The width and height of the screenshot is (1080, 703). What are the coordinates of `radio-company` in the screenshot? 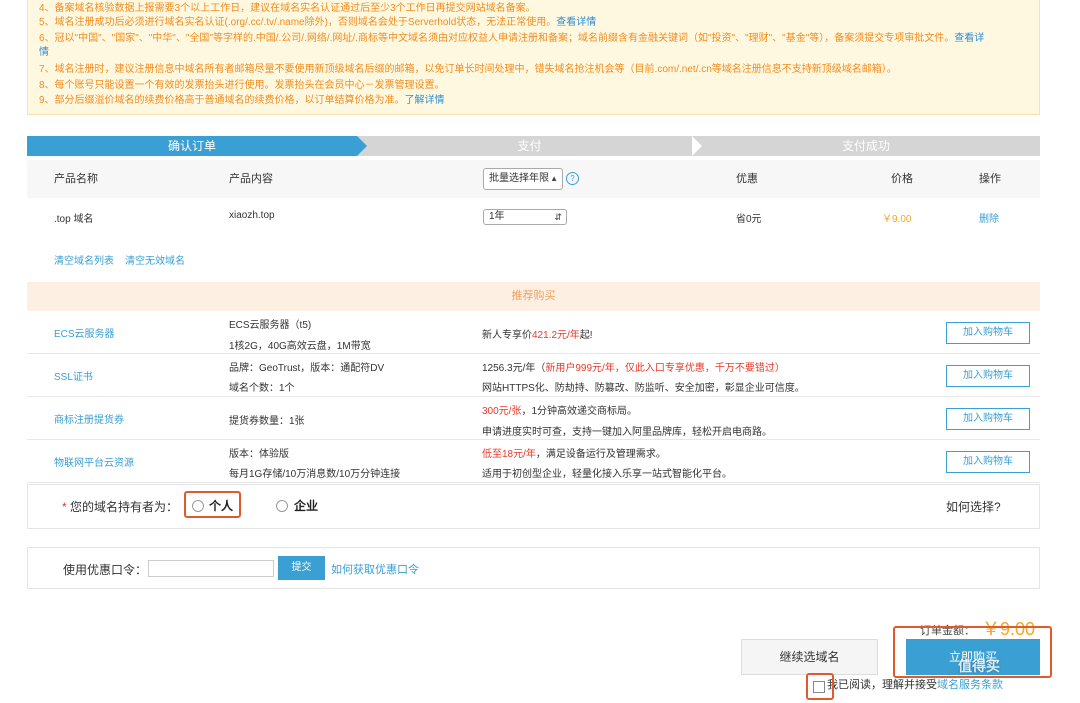 It's located at (282, 506).